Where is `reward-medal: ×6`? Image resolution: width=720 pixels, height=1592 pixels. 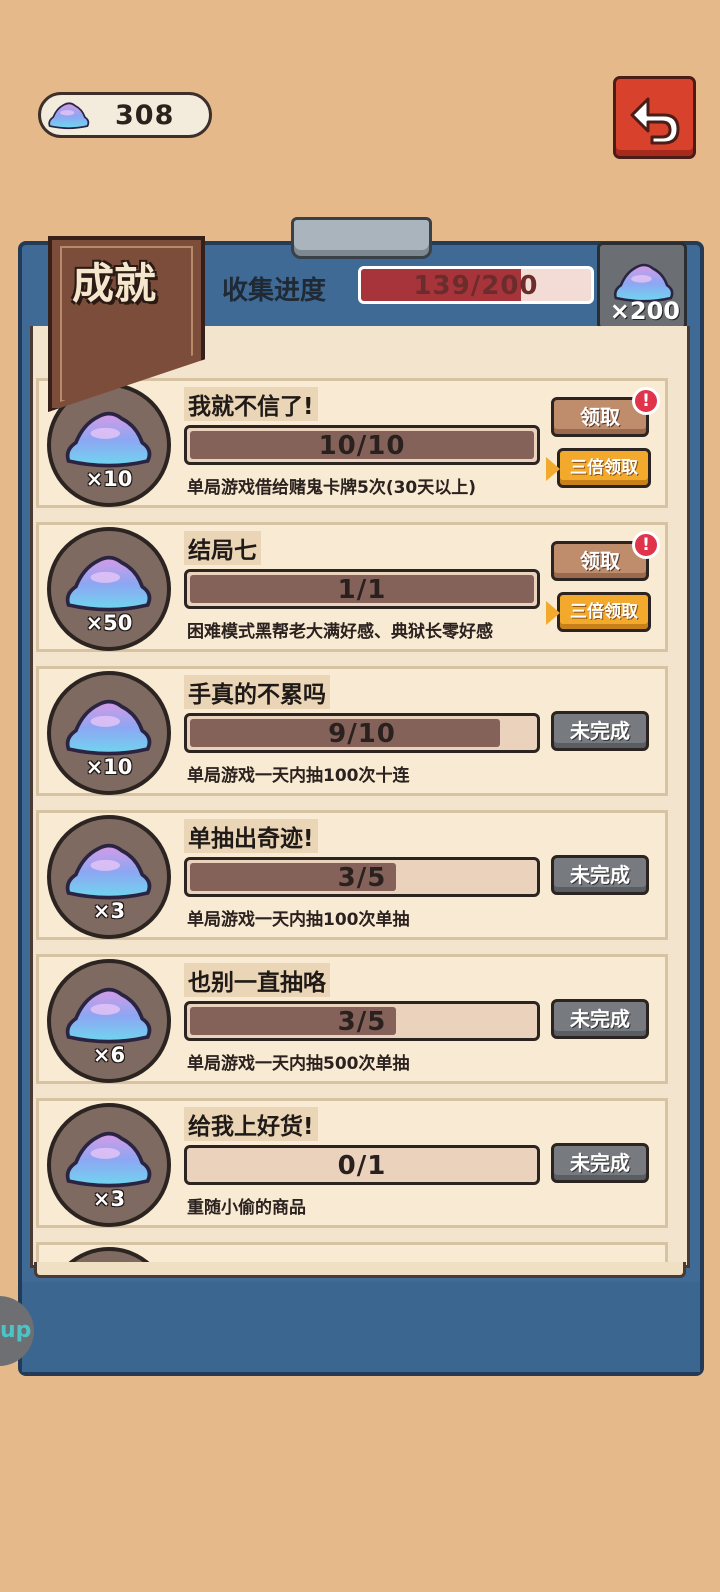 reward-medal: ×6 is located at coordinates (109, 1021).